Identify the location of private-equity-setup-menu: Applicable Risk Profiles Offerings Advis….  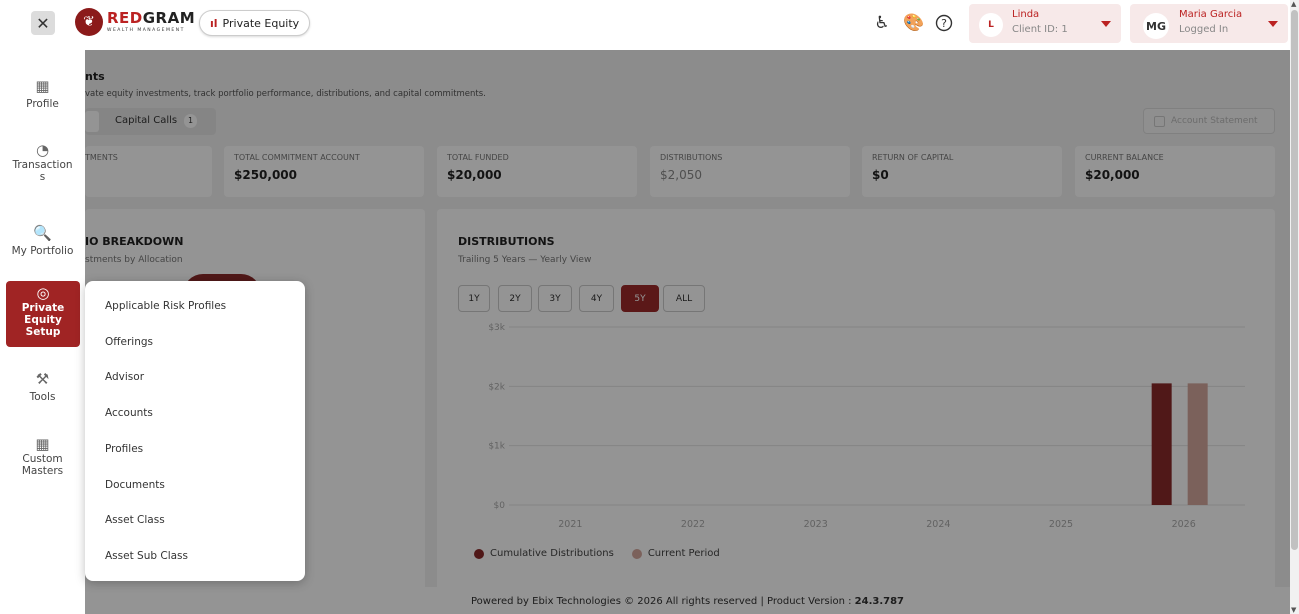
(195, 431).